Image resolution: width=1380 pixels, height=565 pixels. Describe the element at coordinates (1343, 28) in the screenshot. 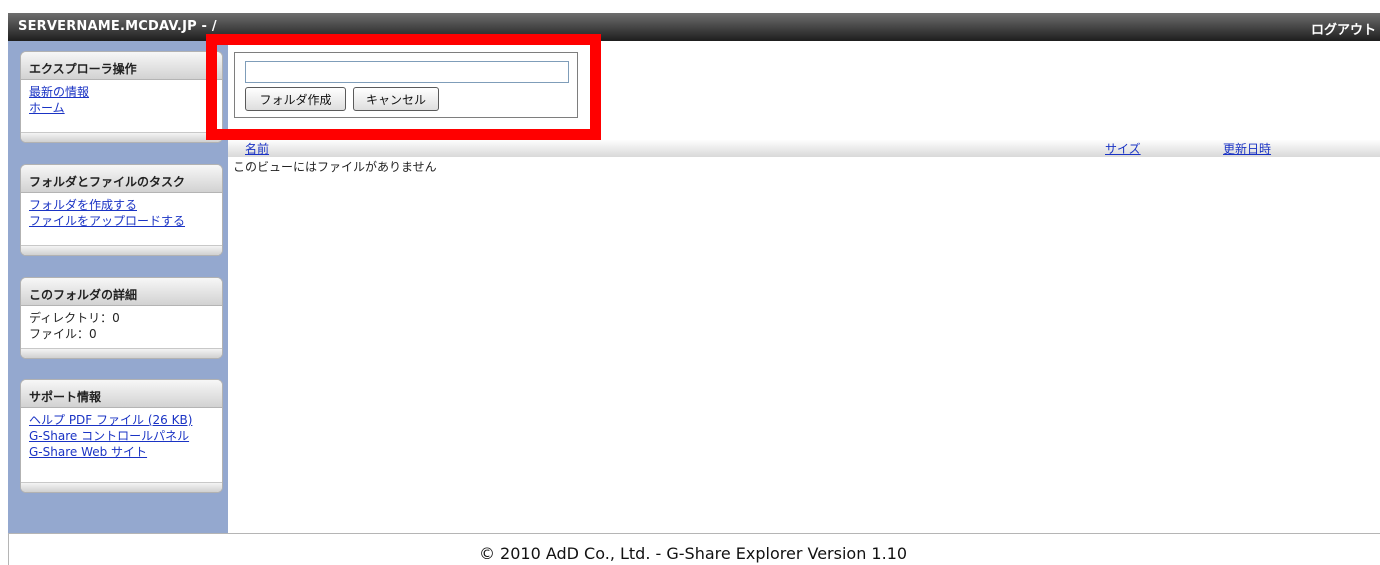

I see `logout-link: ログアウト` at that location.